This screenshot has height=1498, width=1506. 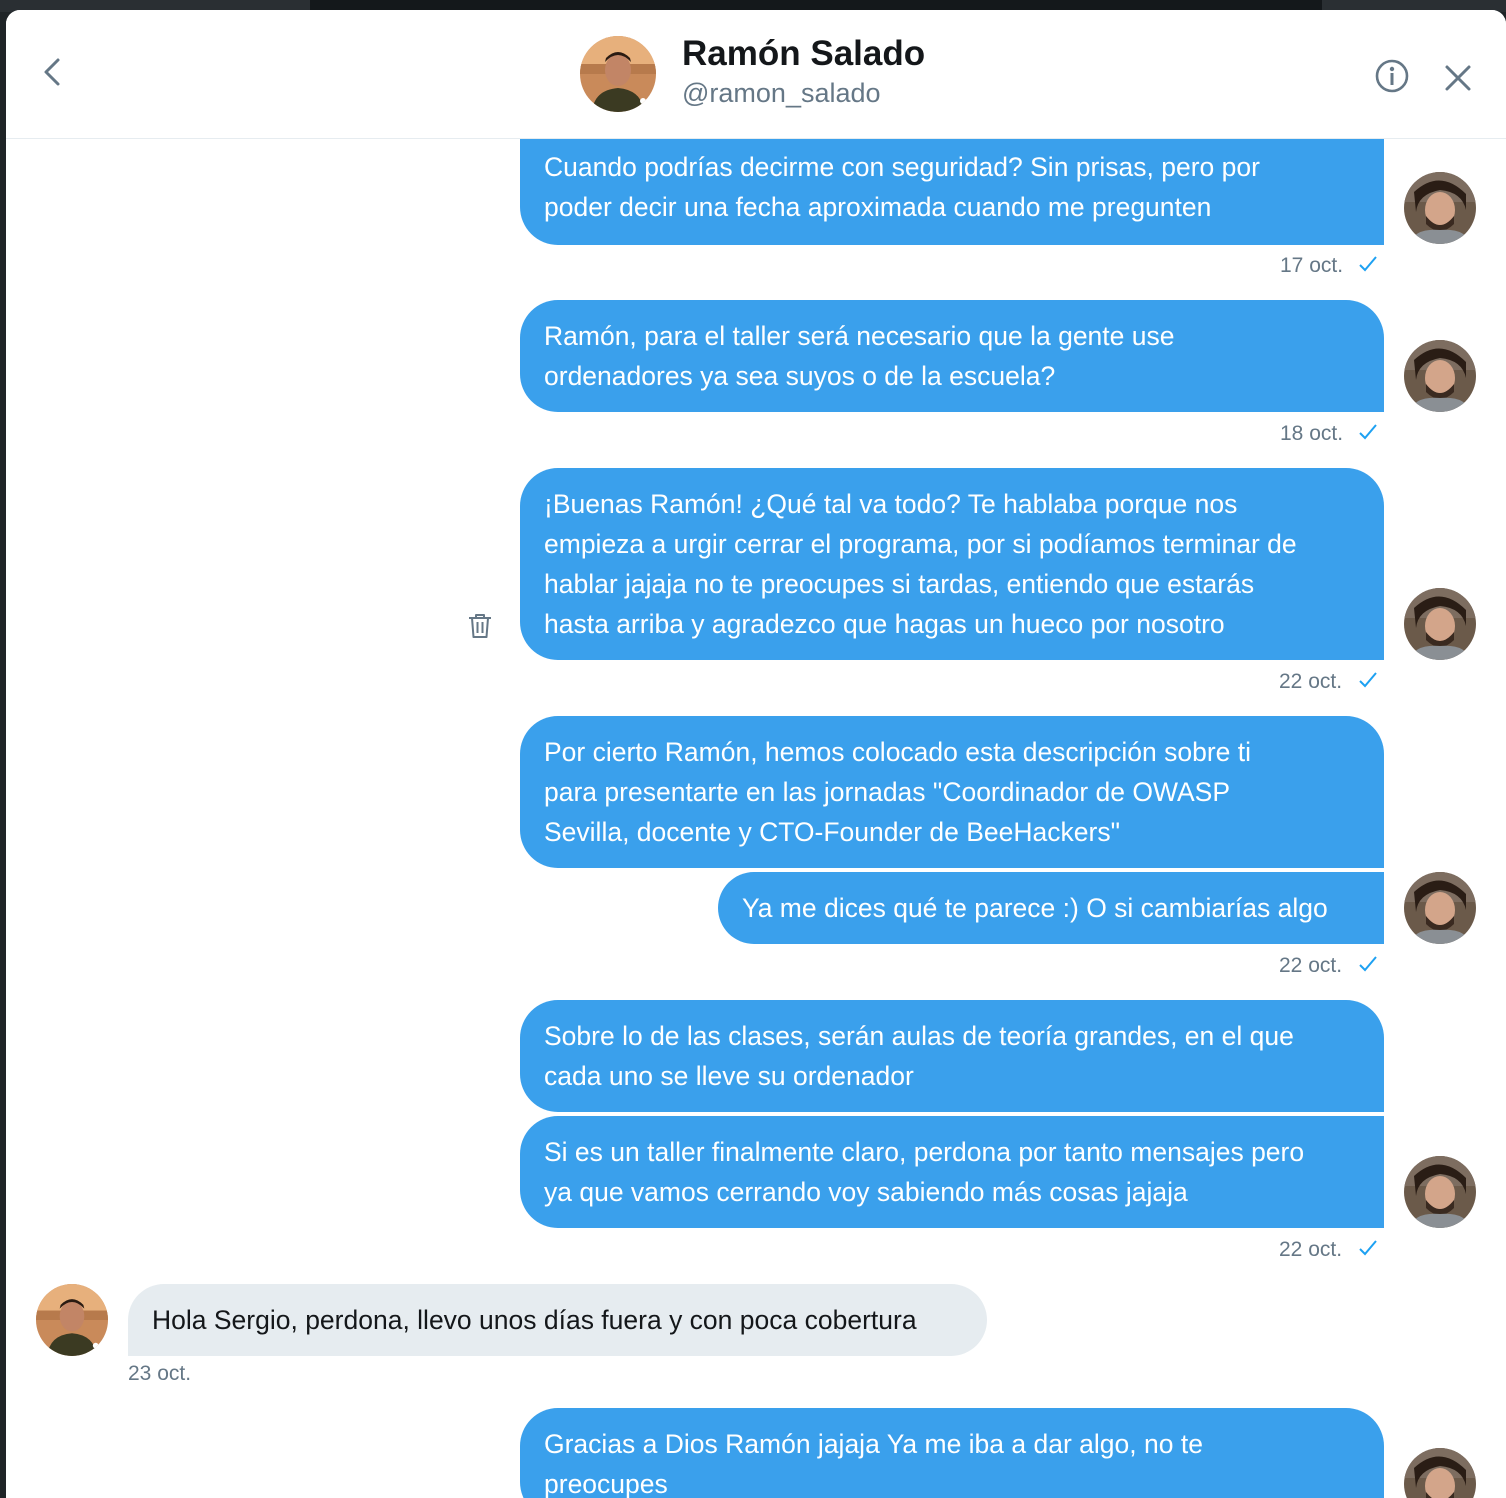 I want to click on message-timestamp: 17 oct., so click(x=1312, y=265).